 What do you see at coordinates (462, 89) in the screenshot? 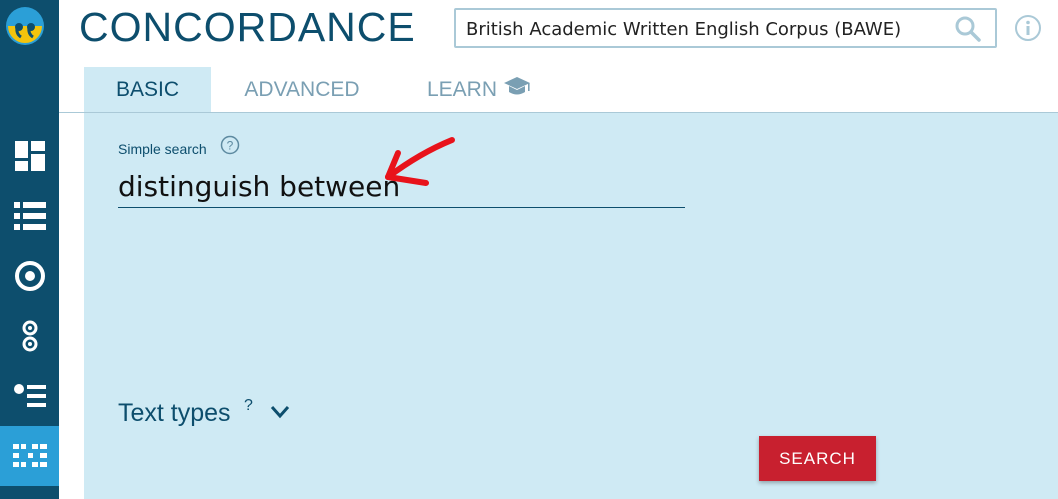
I see `tab-learn-label: LEARN` at bounding box center [462, 89].